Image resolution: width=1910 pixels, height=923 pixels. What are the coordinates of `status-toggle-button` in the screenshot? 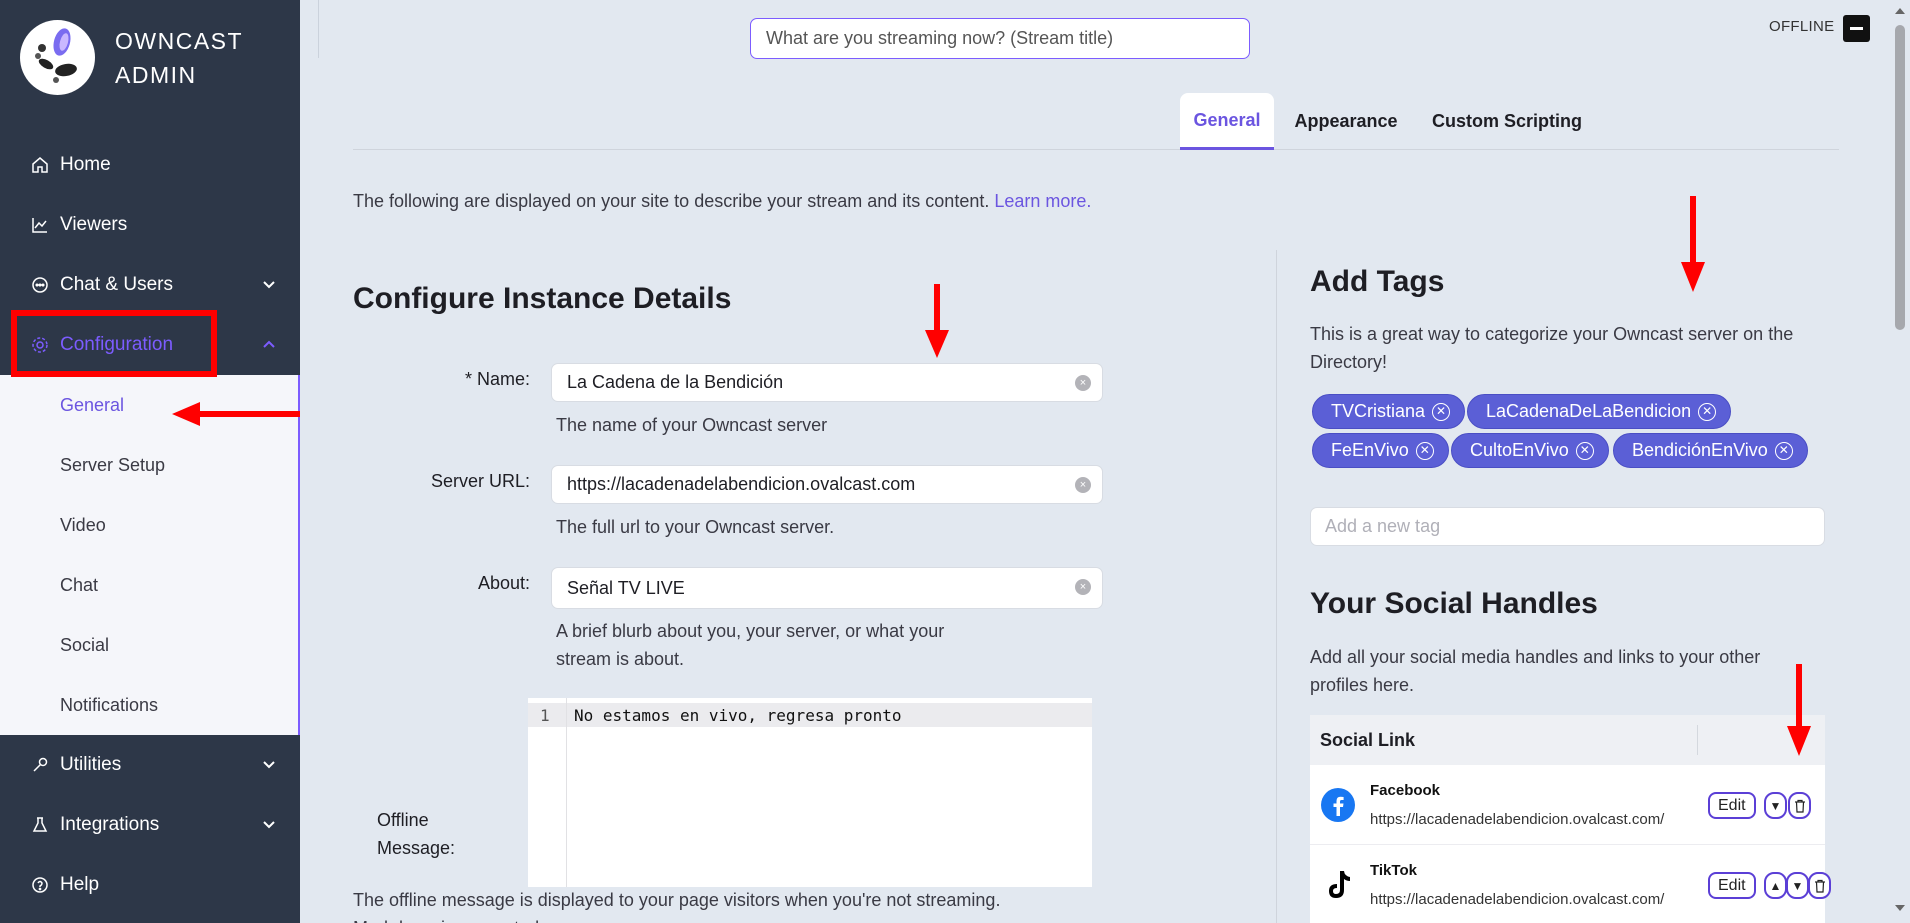 It's located at (1856, 28).